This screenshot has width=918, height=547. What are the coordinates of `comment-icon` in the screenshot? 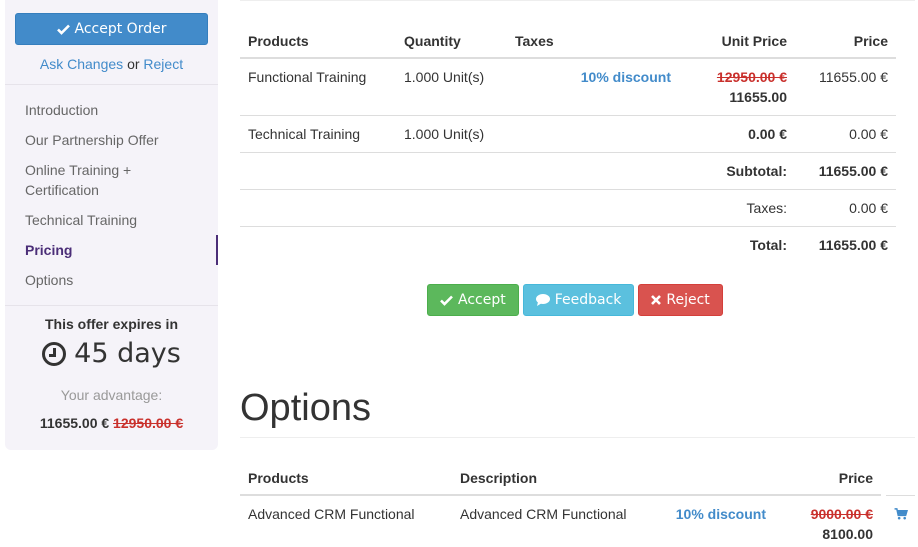 It's located at (542, 300).